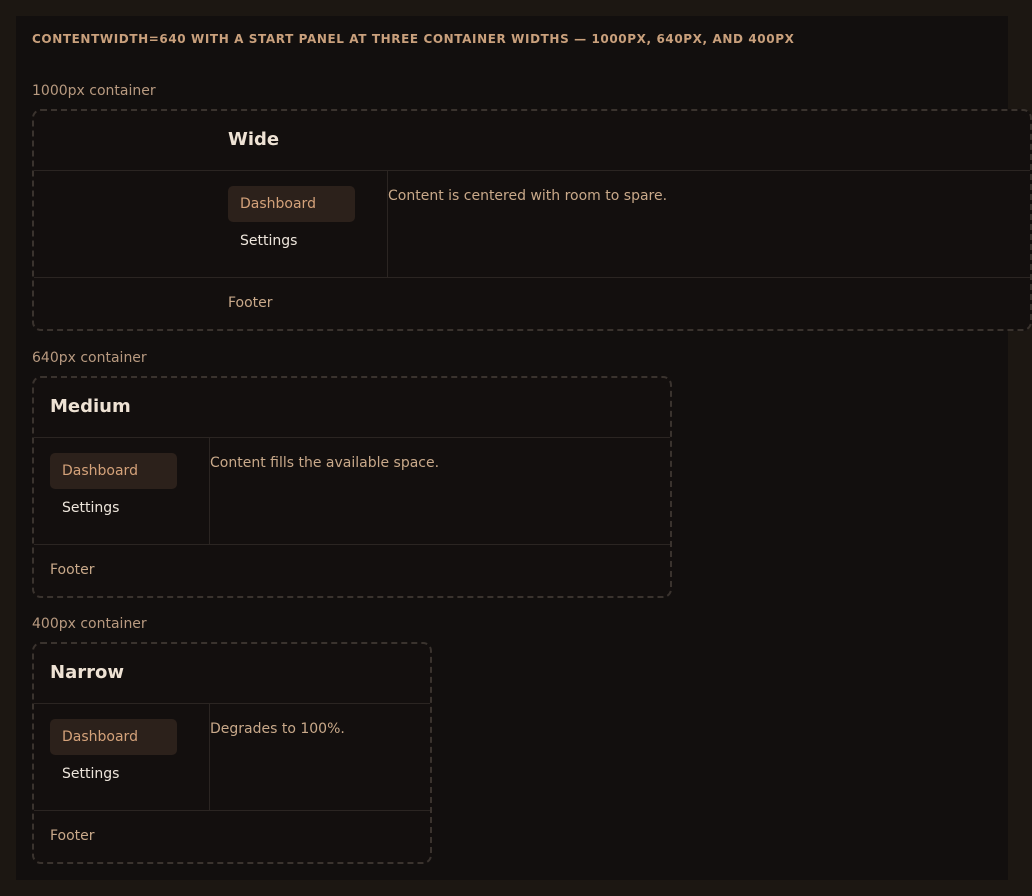 This screenshot has height=896, width=1032. Describe the element at coordinates (232, 757) in the screenshot. I see `layout-body: Dashboard Settings Degrades to 100%.` at that location.